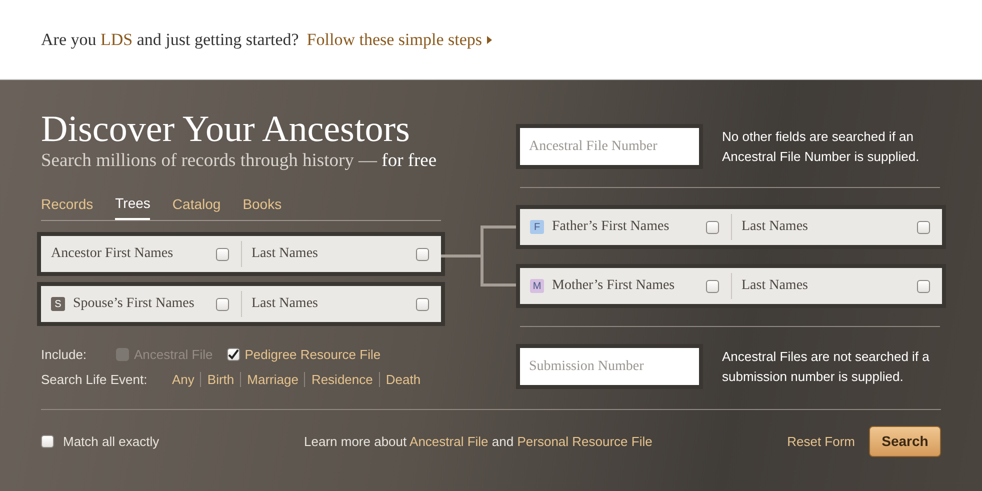  Describe the element at coordinates (537, 227) in the screenshot. I see `badge: F` at that location.